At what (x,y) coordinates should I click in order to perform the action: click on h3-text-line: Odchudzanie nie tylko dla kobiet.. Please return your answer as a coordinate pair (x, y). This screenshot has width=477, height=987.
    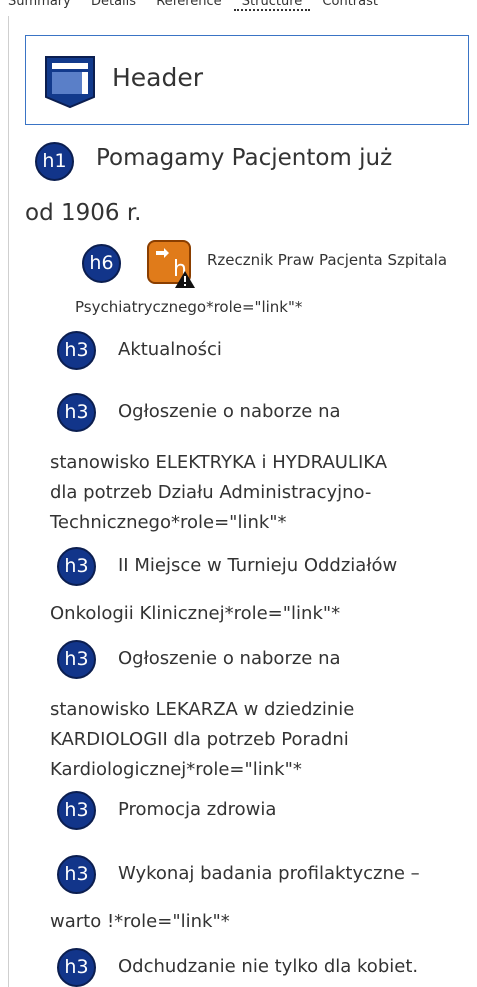
    Looking at the image, I should click on (268, 966).